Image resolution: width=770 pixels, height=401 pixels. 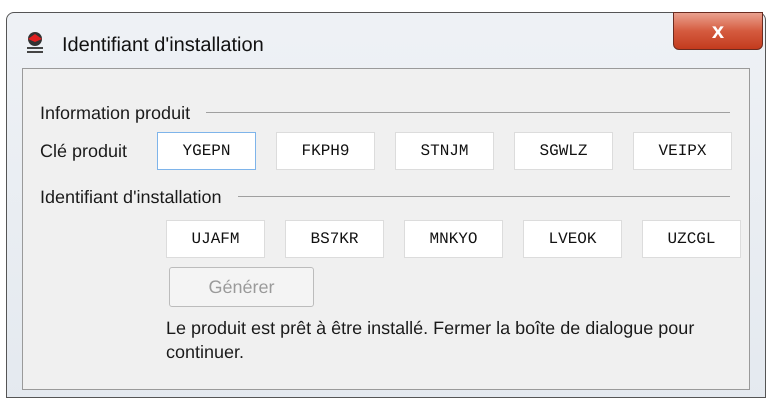 What do you see at coordinates (131, 197) in the screenshot?
I see `section-title: Identifiant d'installation` at bounding box center [131, 197].